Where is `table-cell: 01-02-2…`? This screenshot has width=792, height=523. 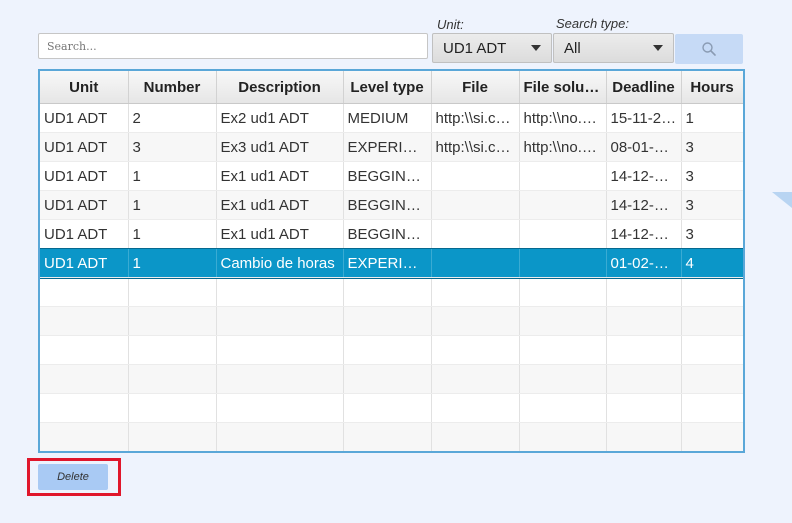 table-cell: 01-02-2… is located at coordinates (644, 263).